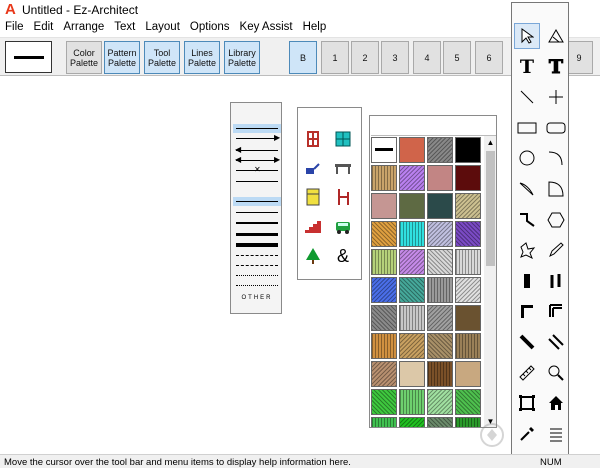 This screenshot has width=600, height=468. Describe the element at coordinates (44, 28) in the screenshot. I see `menu-edit: Edit` at that location.